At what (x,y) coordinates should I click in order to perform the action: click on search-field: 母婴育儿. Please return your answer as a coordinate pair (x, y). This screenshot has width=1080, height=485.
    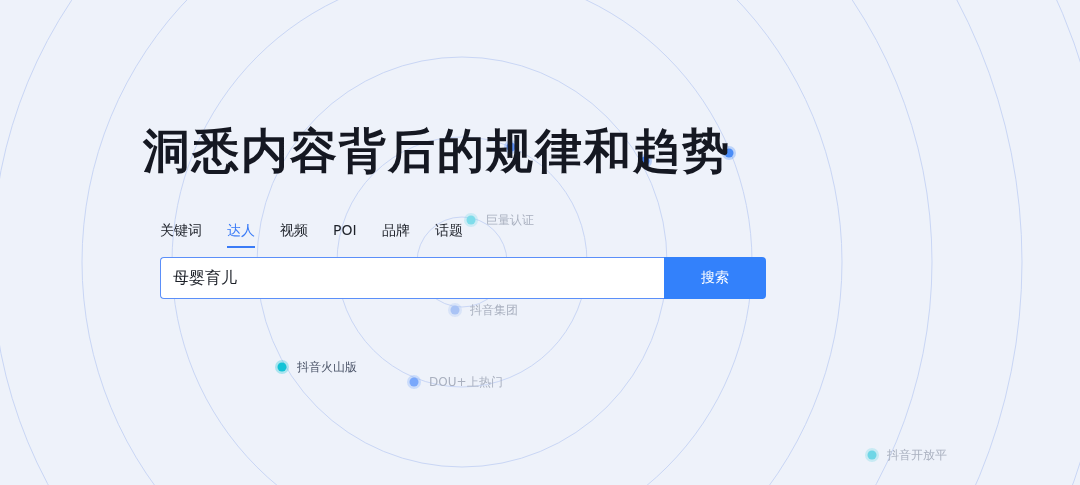
    Looking at the image, I should click on (412, 278).